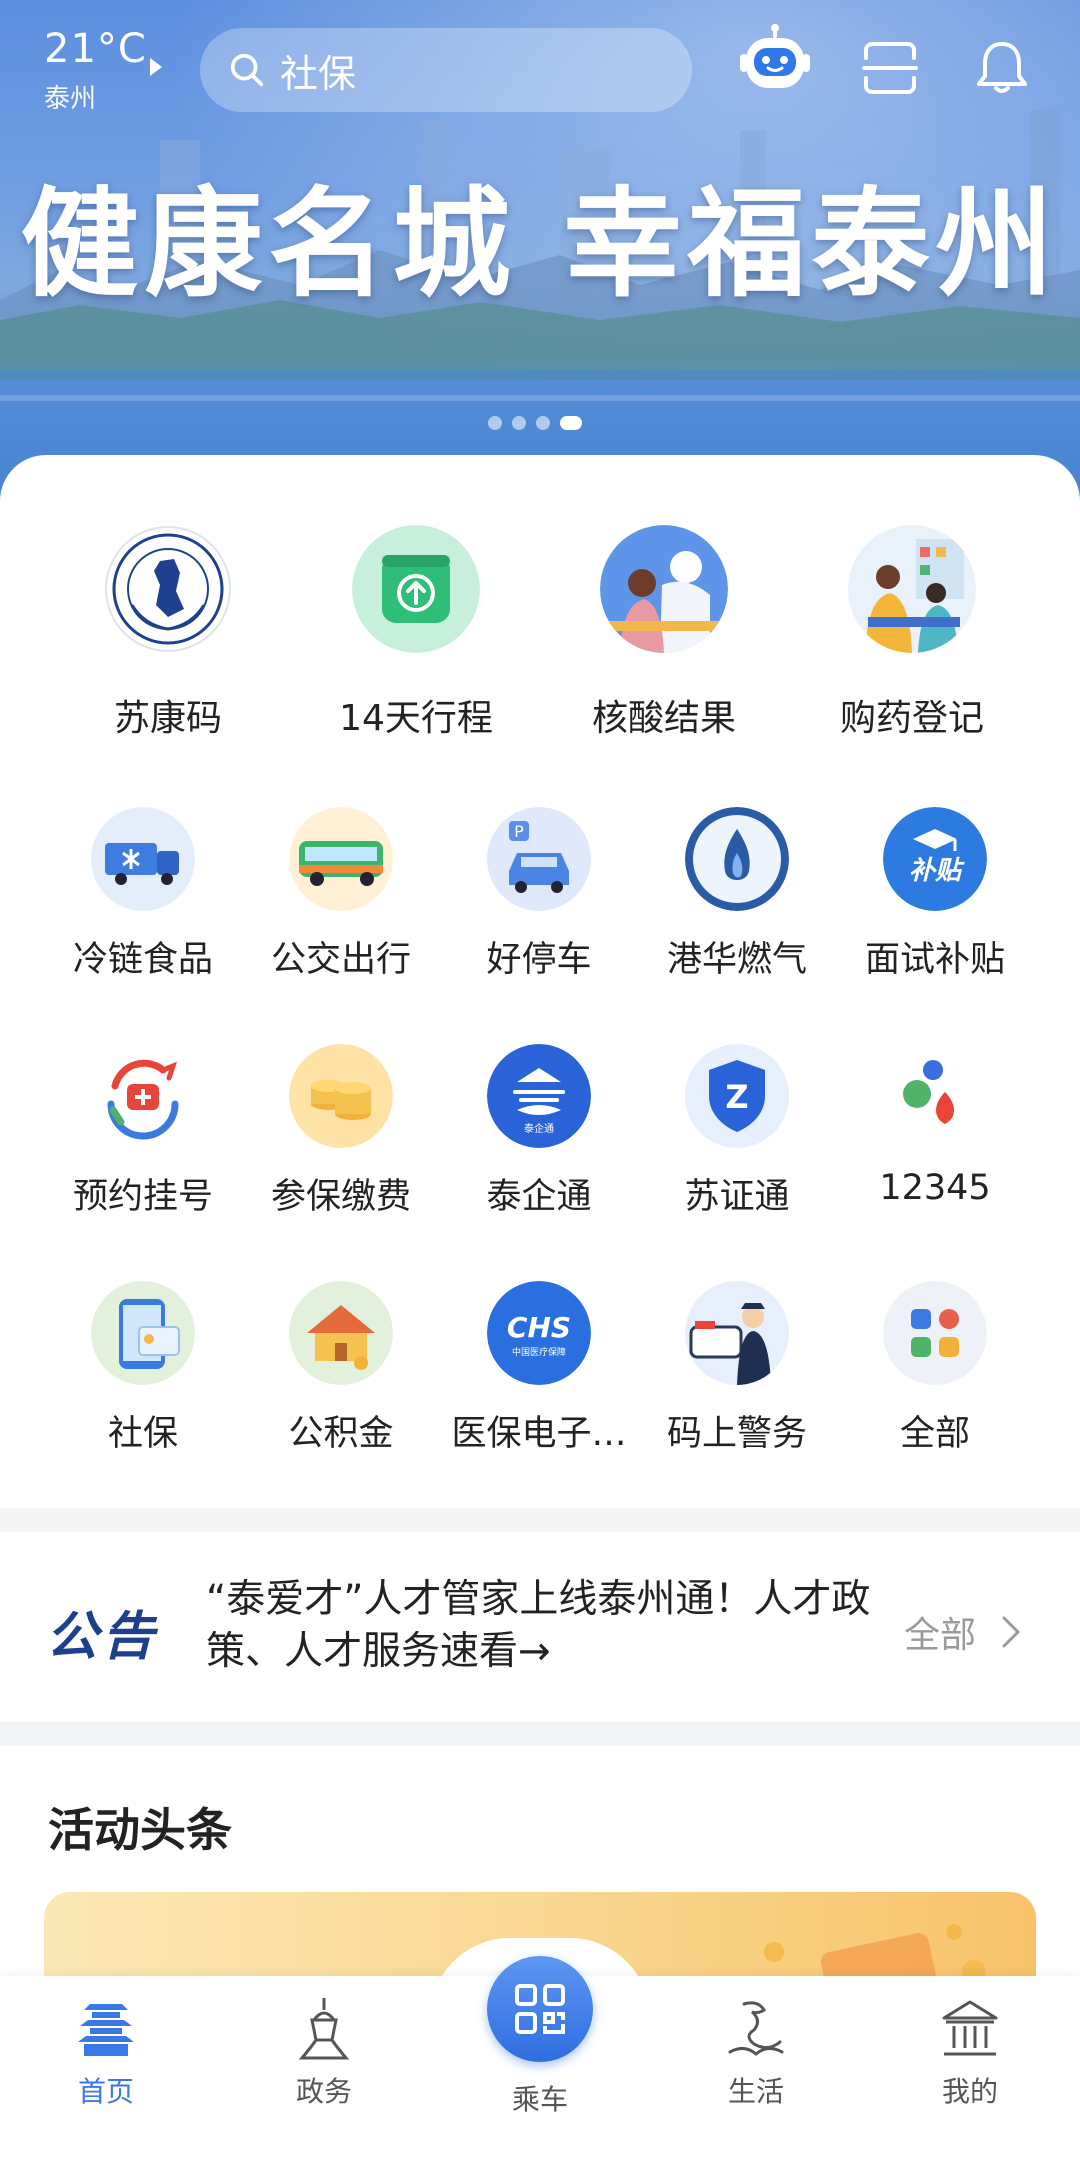 The height and width of the screenshot is (2158, 1080). Describe the element at coordinates (156, 67) in the screenshot. I see `caret-right-icon` at that location.